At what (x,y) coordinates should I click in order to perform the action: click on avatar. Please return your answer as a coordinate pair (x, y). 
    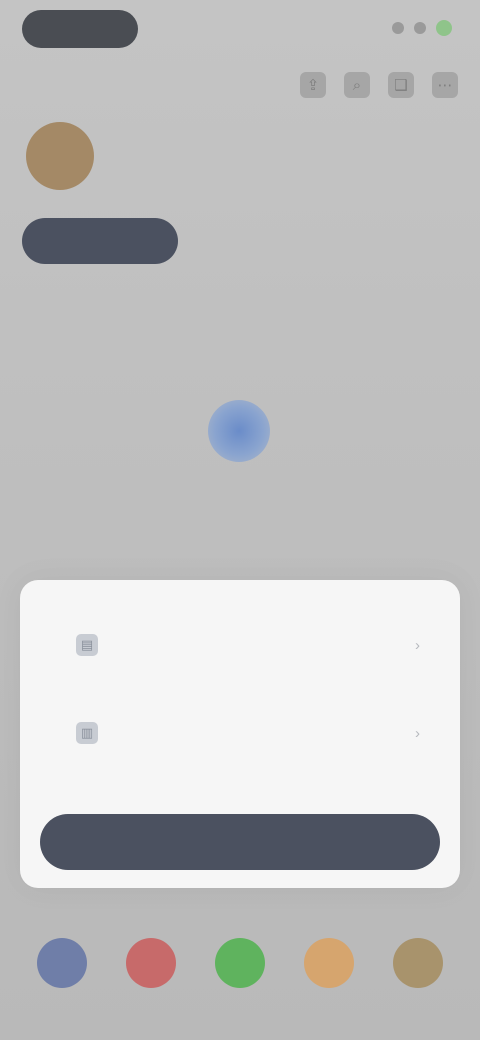
    Looking at the image, I should click on (60, 156).